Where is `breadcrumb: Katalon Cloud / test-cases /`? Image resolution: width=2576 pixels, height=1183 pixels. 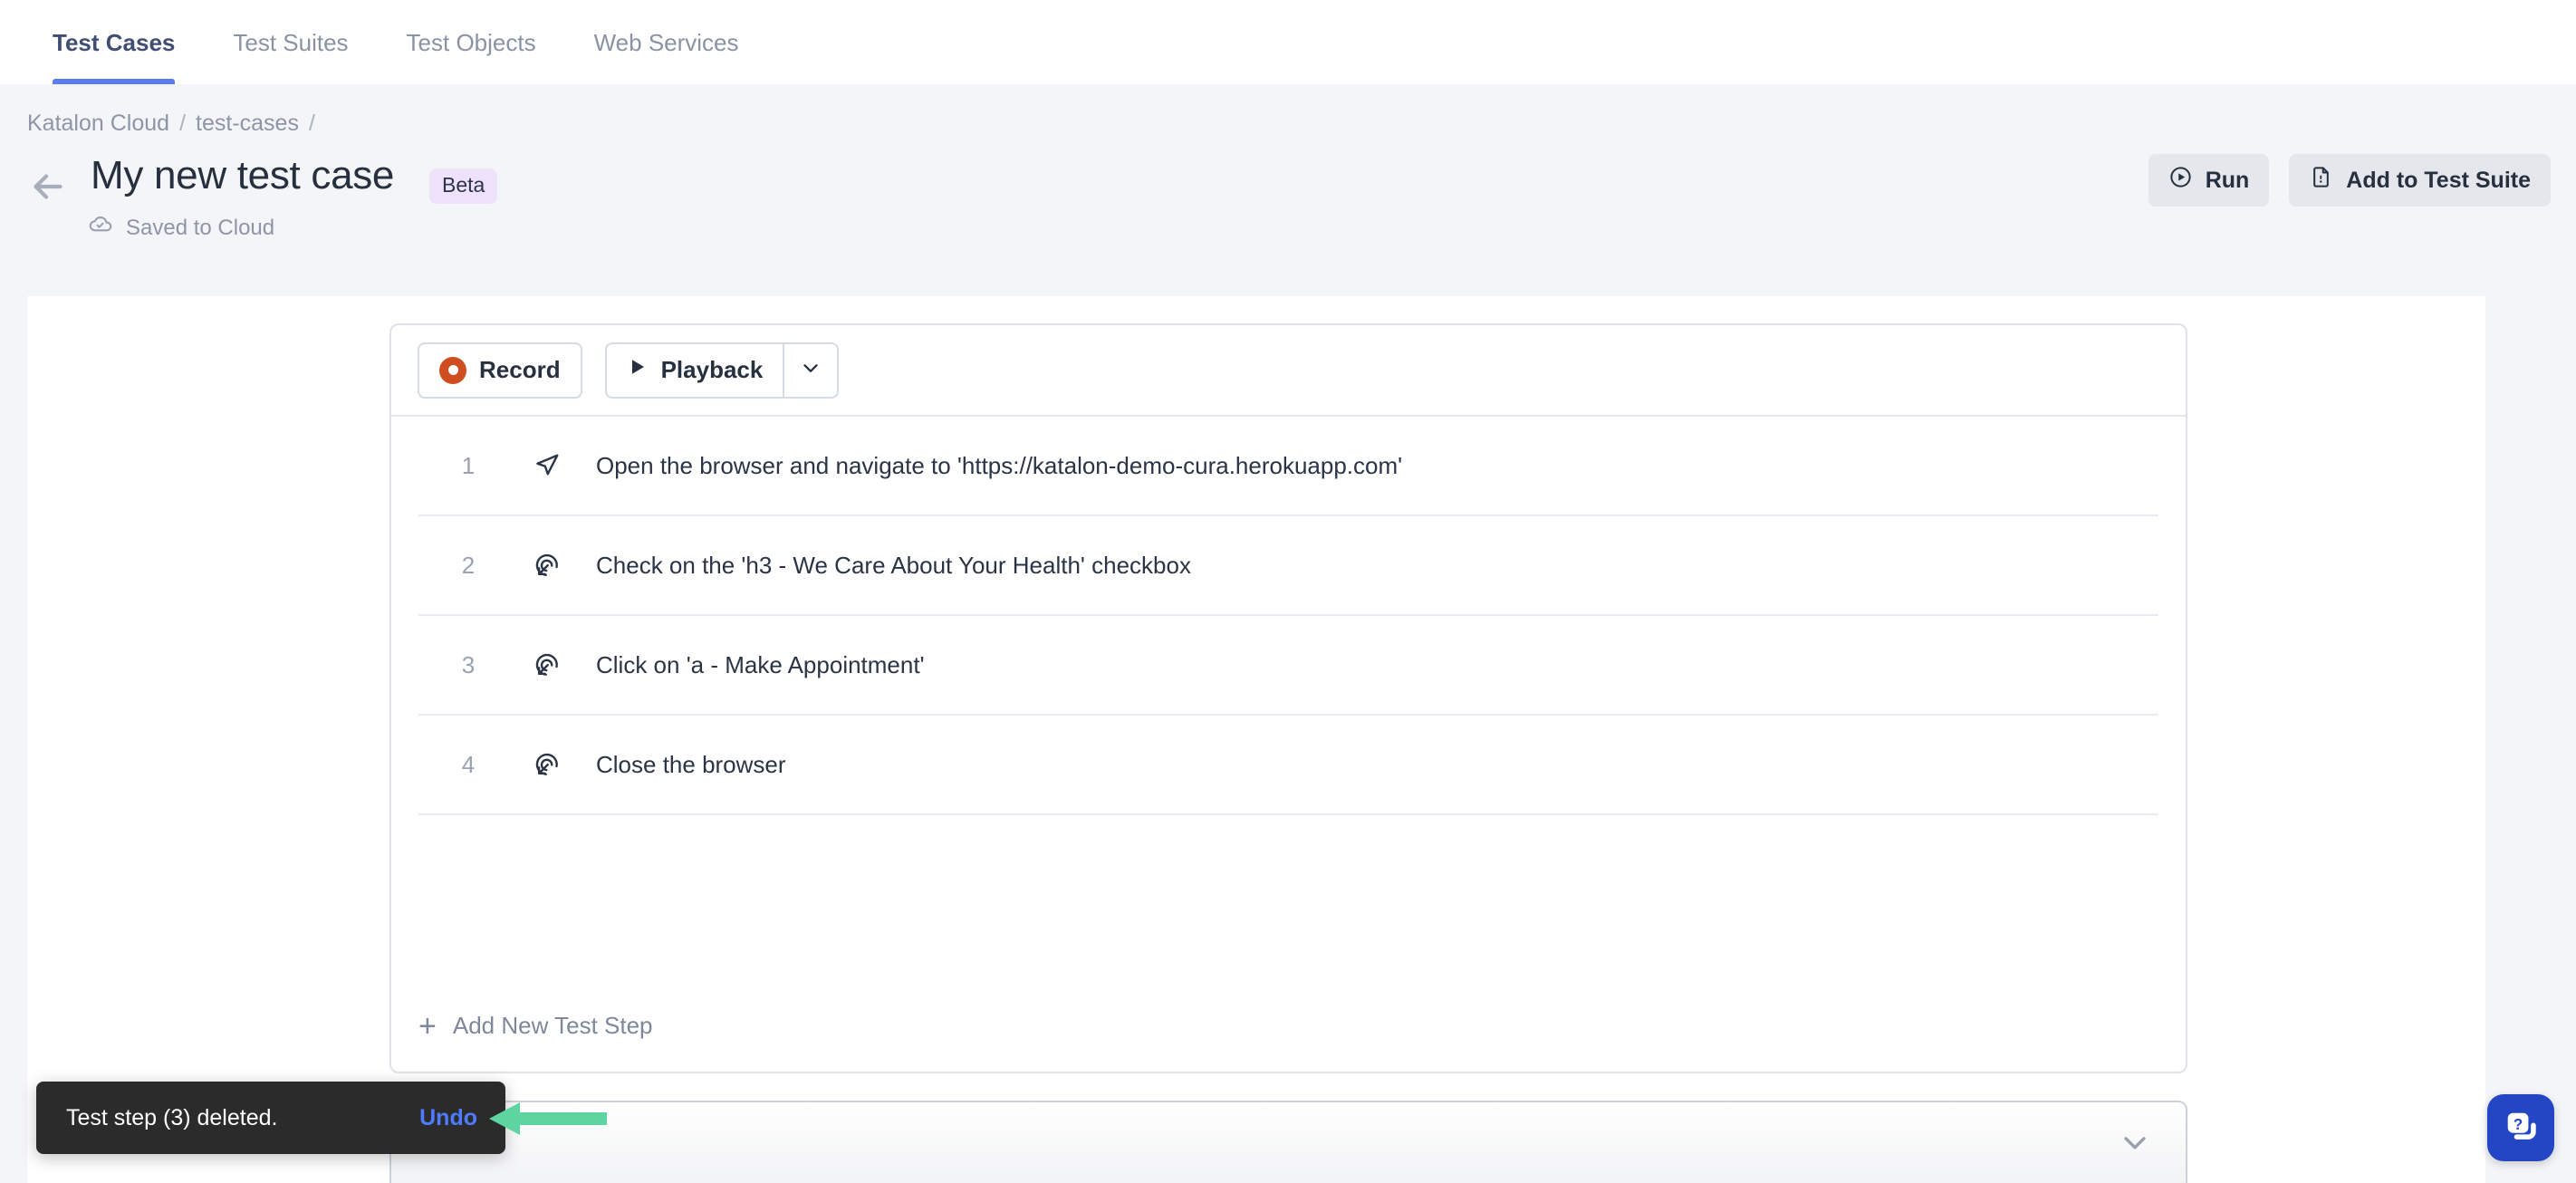
breadcrumb: Katalon Cloud / test-cases / is located at coordinates (171, 124).